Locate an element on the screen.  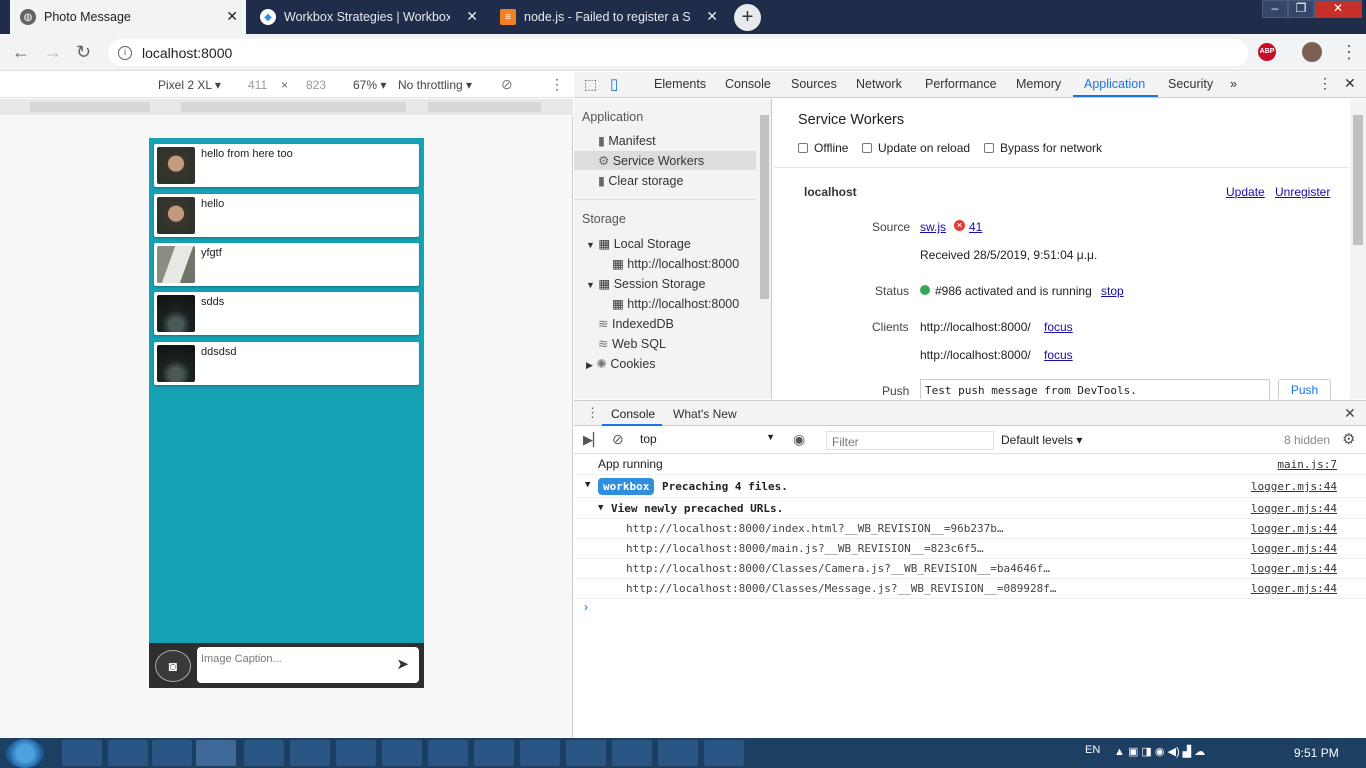
log-levels-select: Default levels ▾ is located at coordinates (1041, 440).